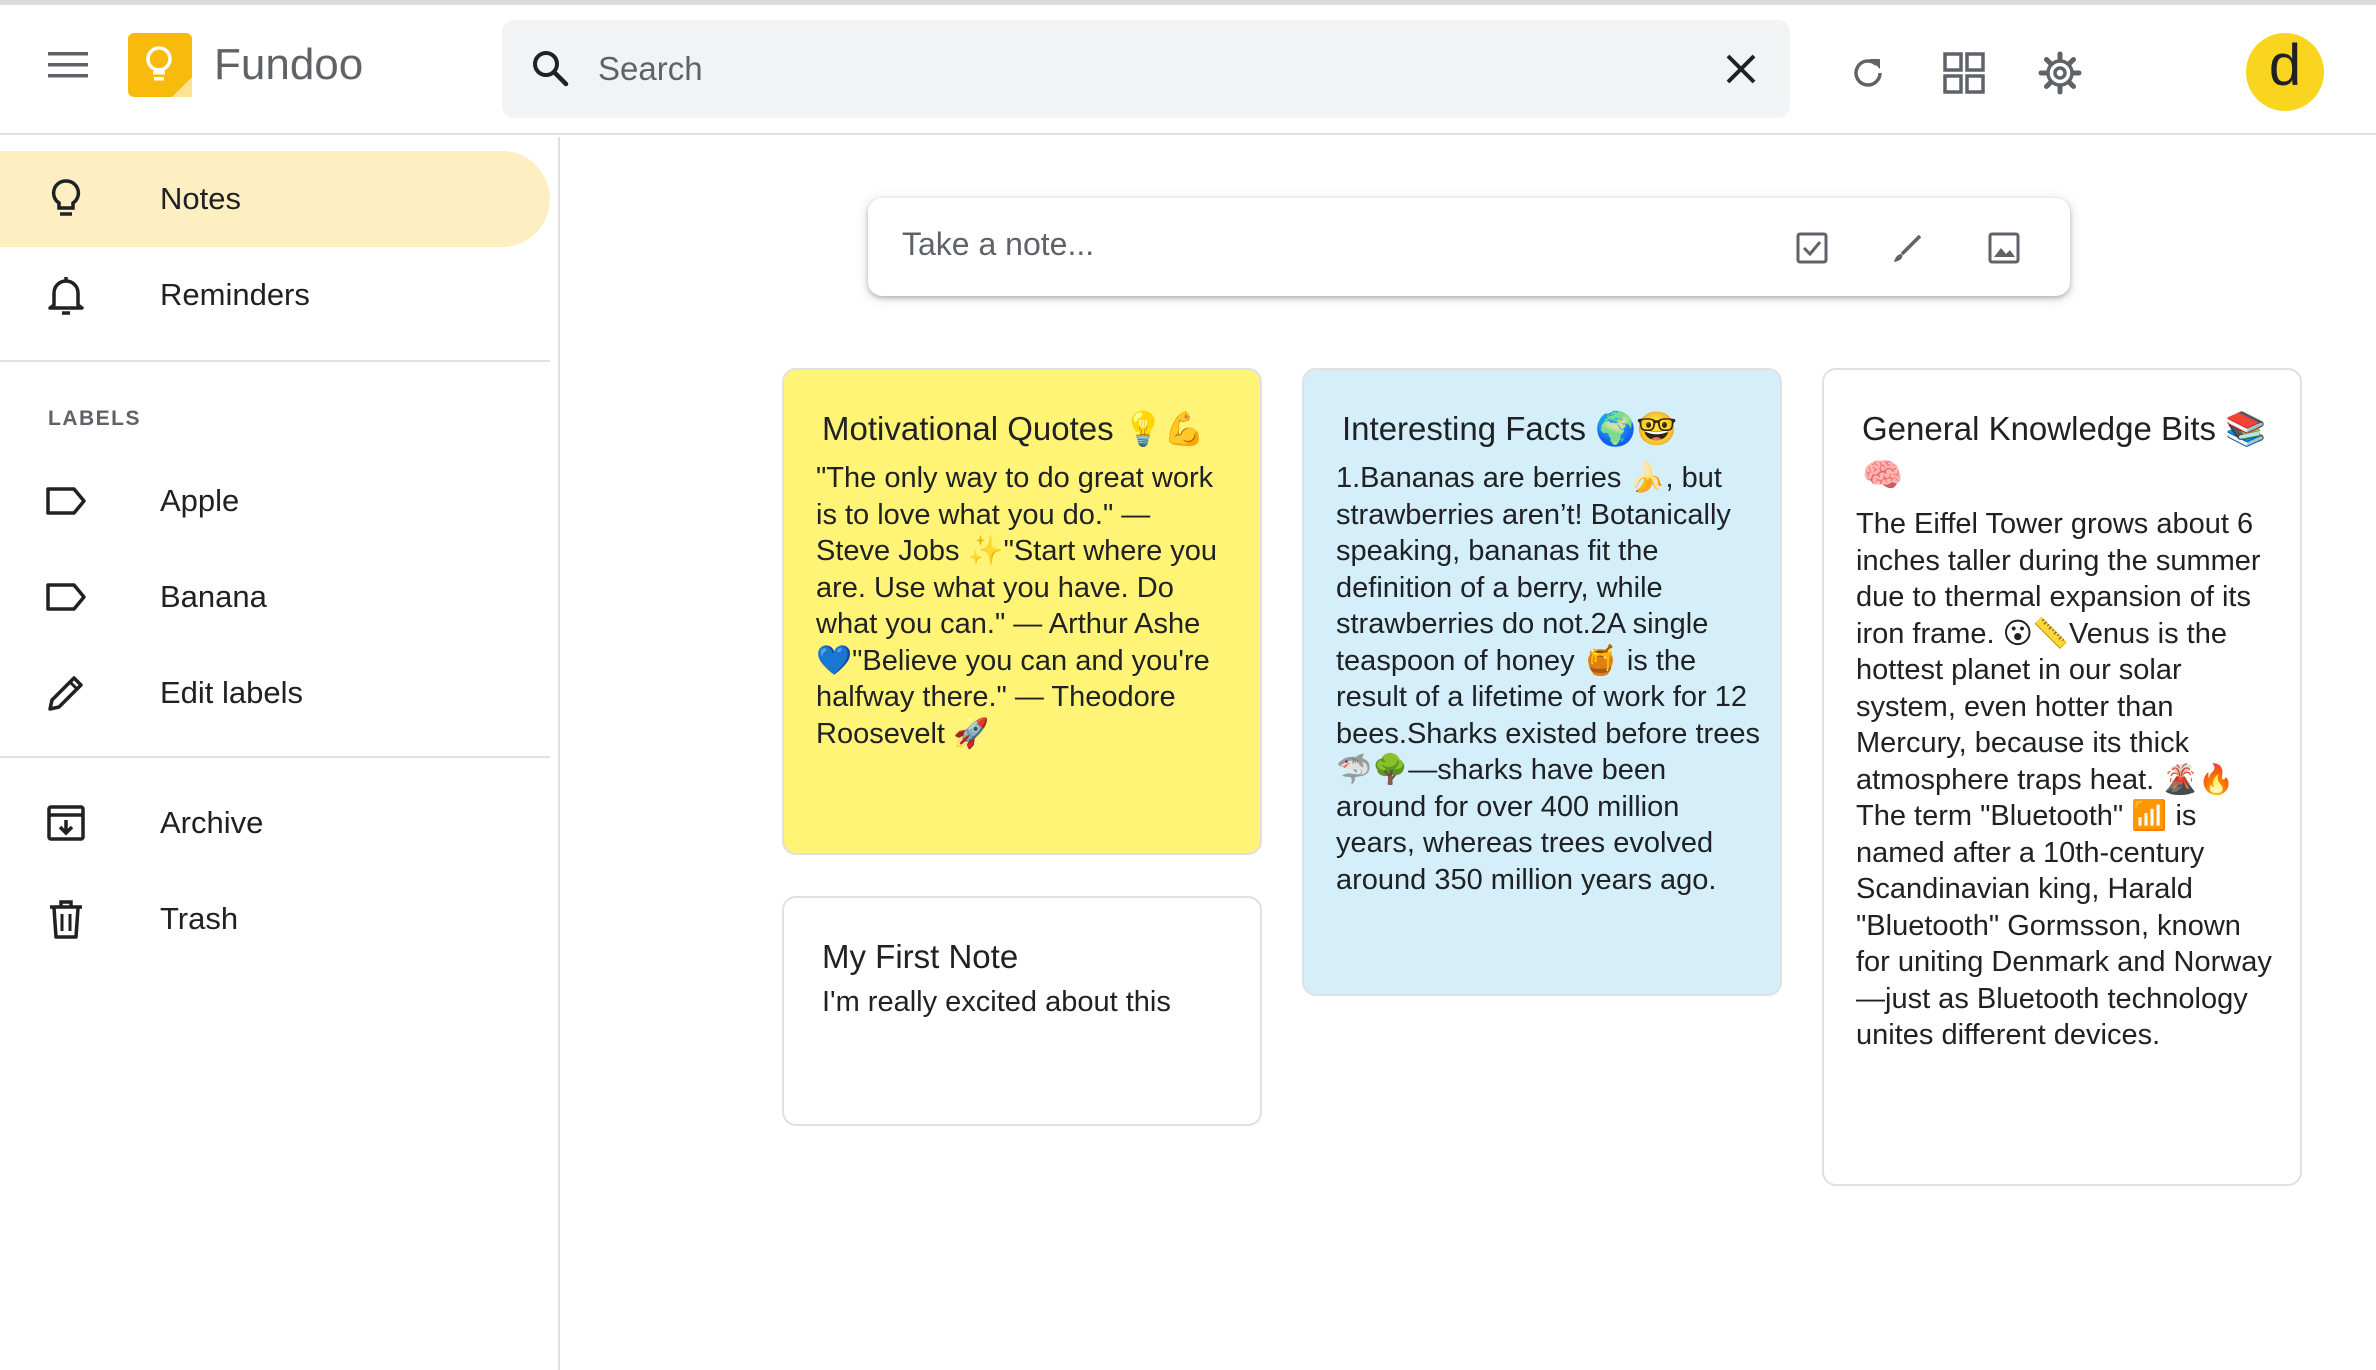 The height and width of the screenshot is (1370, 2376). I want to click on sidebar-item-label-banana: Banana, so click(275, 597).